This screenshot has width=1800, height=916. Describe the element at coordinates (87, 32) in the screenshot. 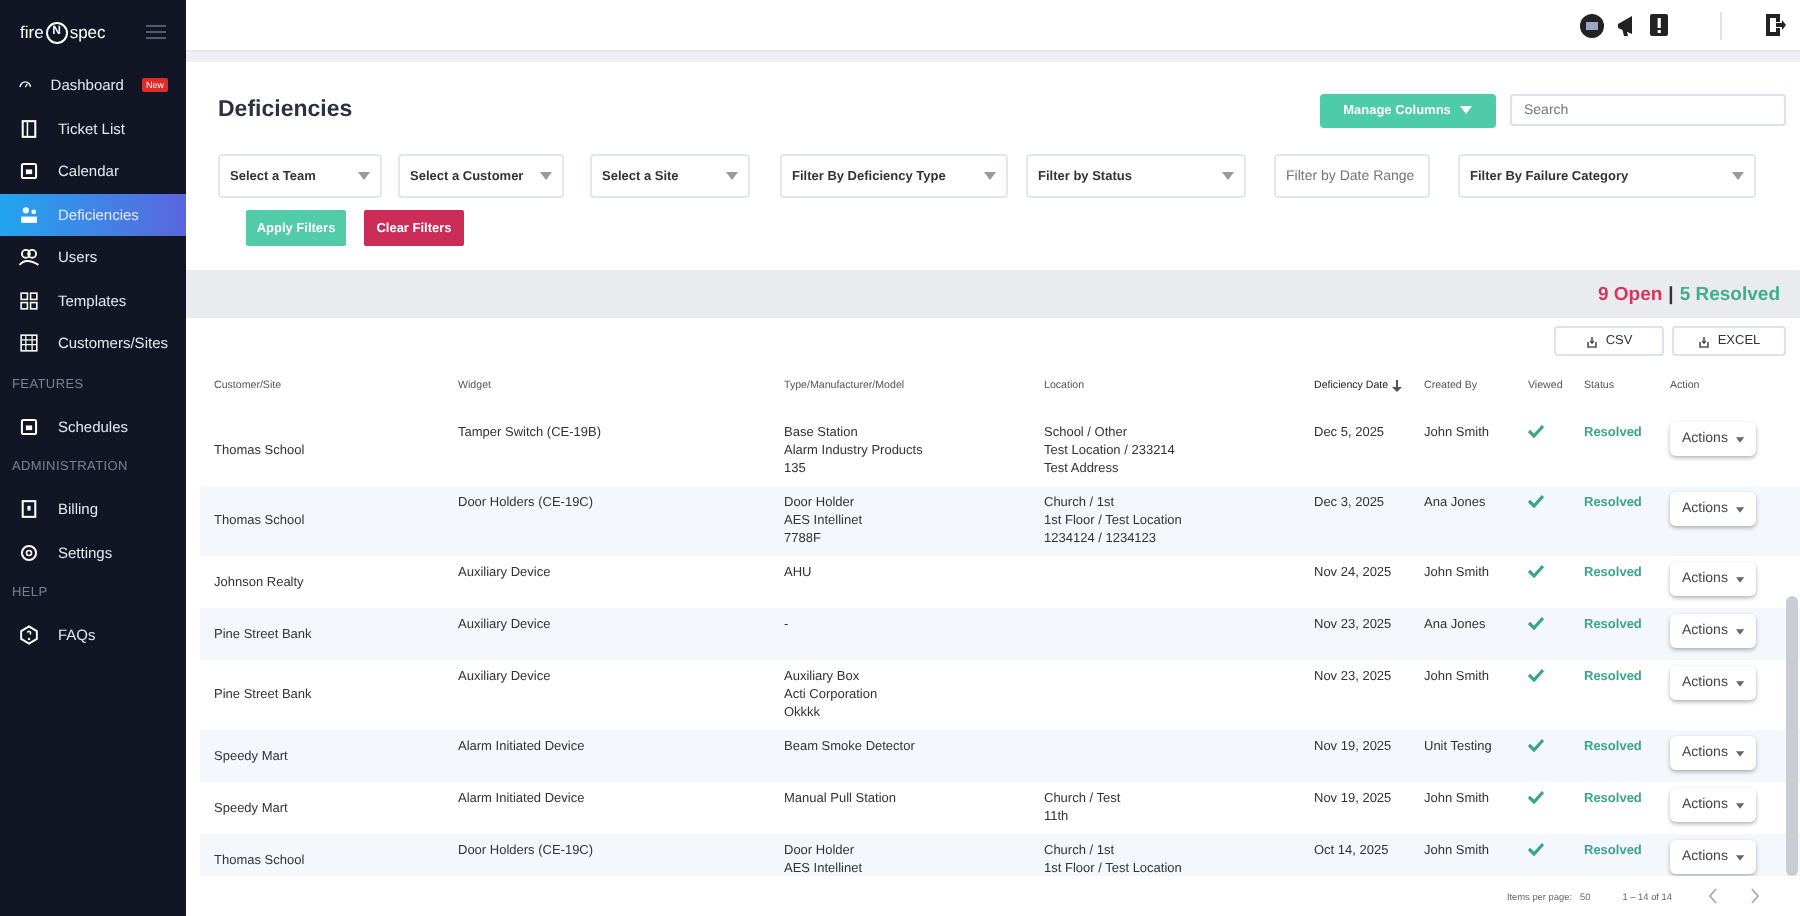

I see `logo-text: spec` at that location.